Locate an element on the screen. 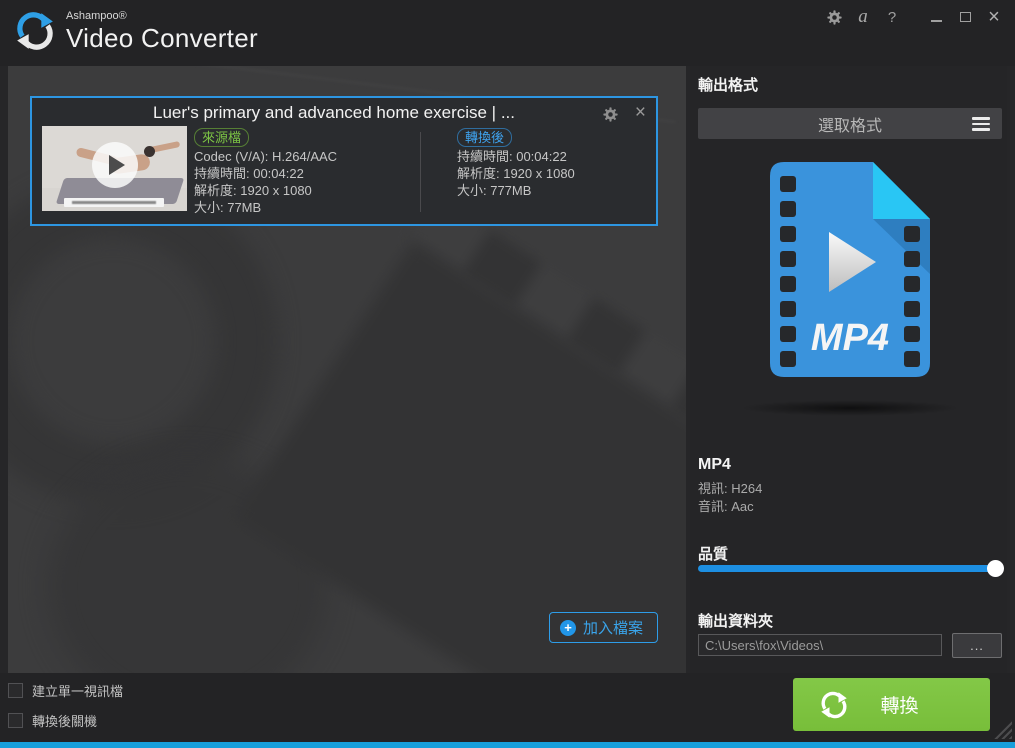  source-size: 大小: 77MB is located at coordinates (228, 207).